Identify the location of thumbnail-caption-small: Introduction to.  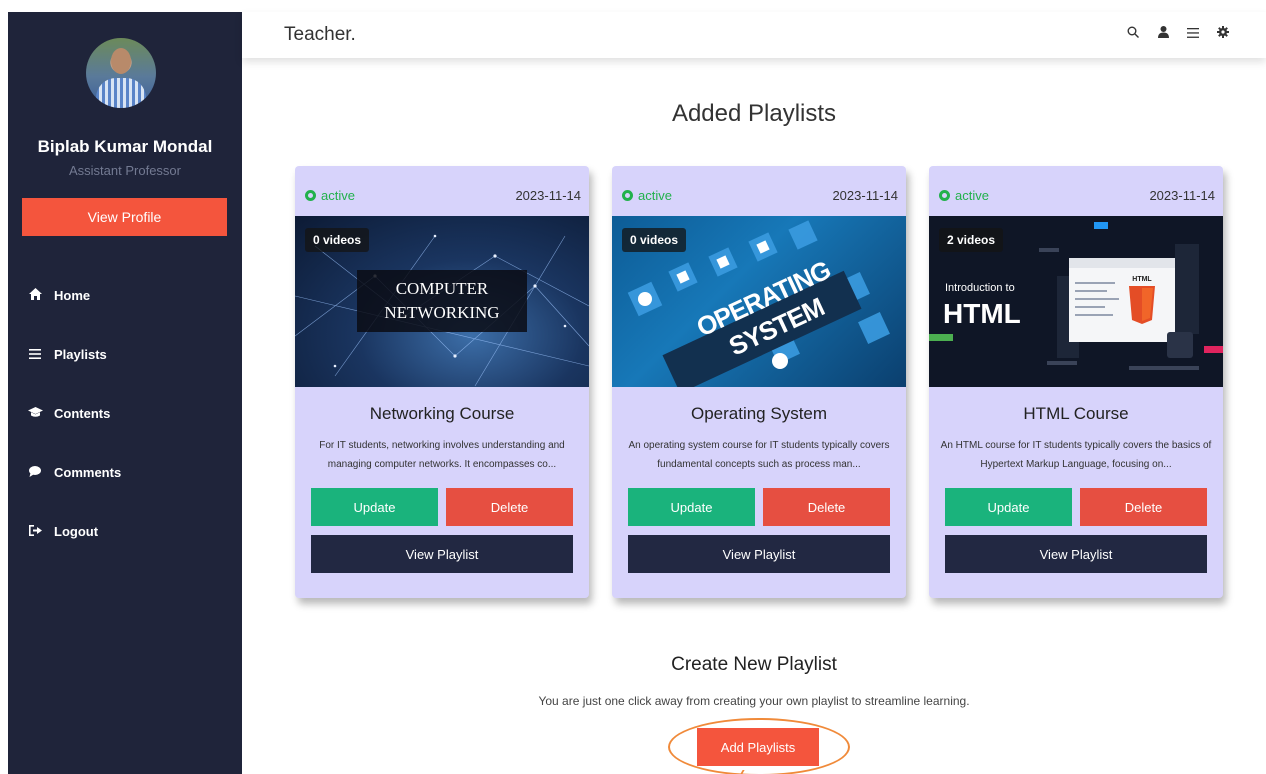
(980, 288).